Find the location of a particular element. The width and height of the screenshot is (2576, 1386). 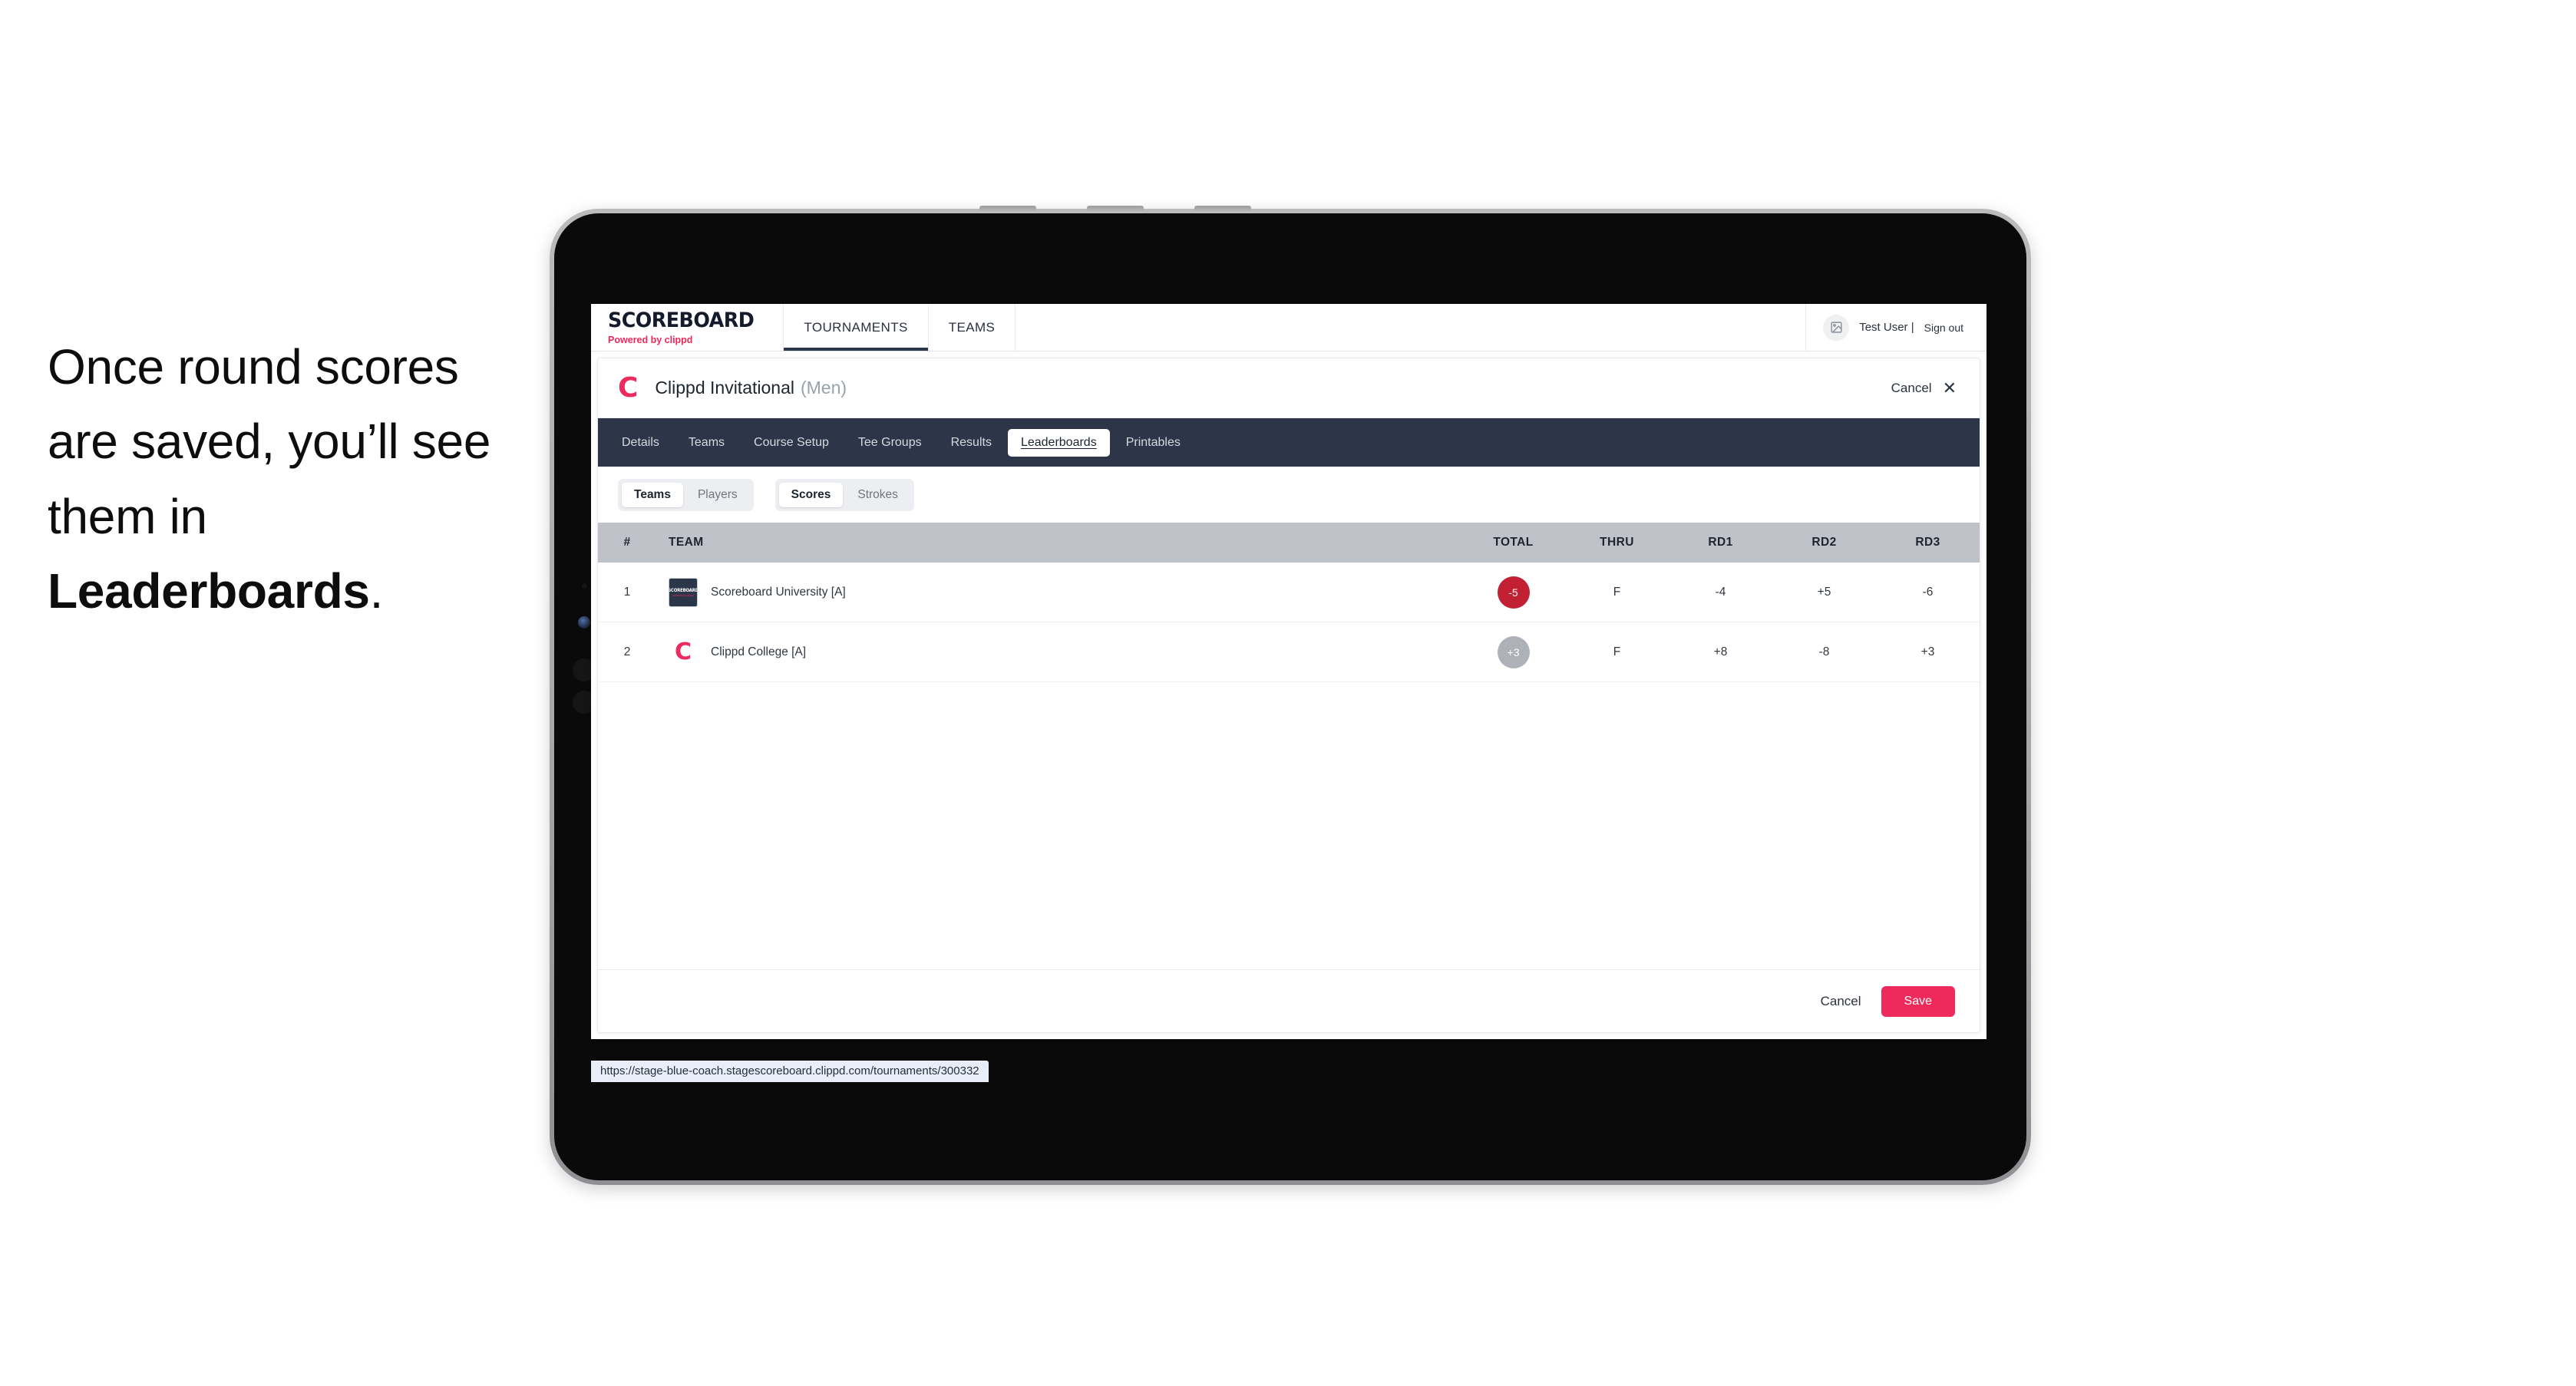

caption-text-part2: . is located at coordinates (376, 591).